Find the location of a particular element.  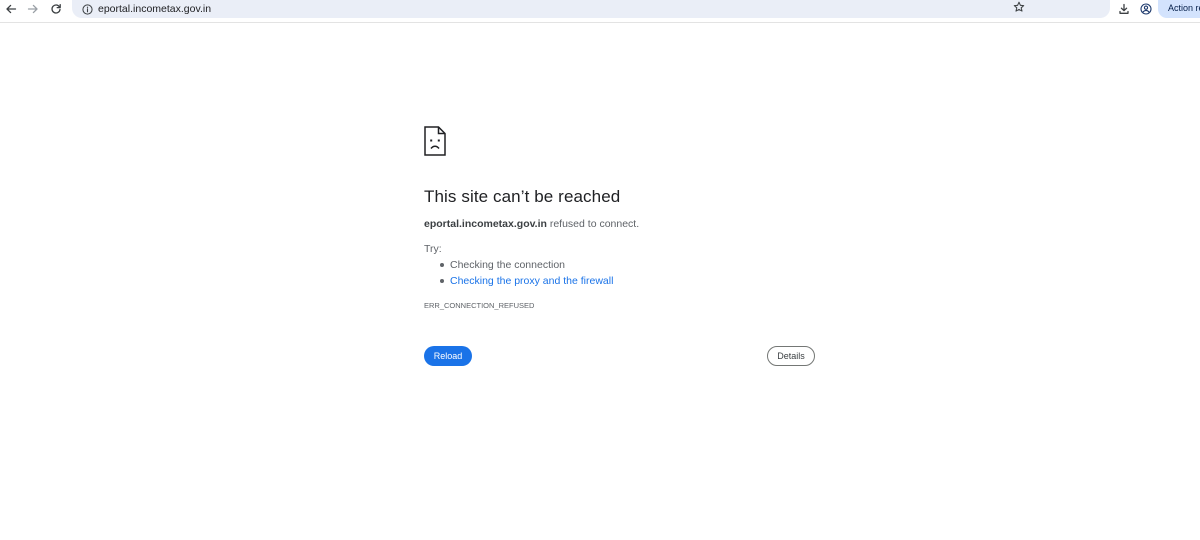

info-icon is located at coordinates (87, 9).